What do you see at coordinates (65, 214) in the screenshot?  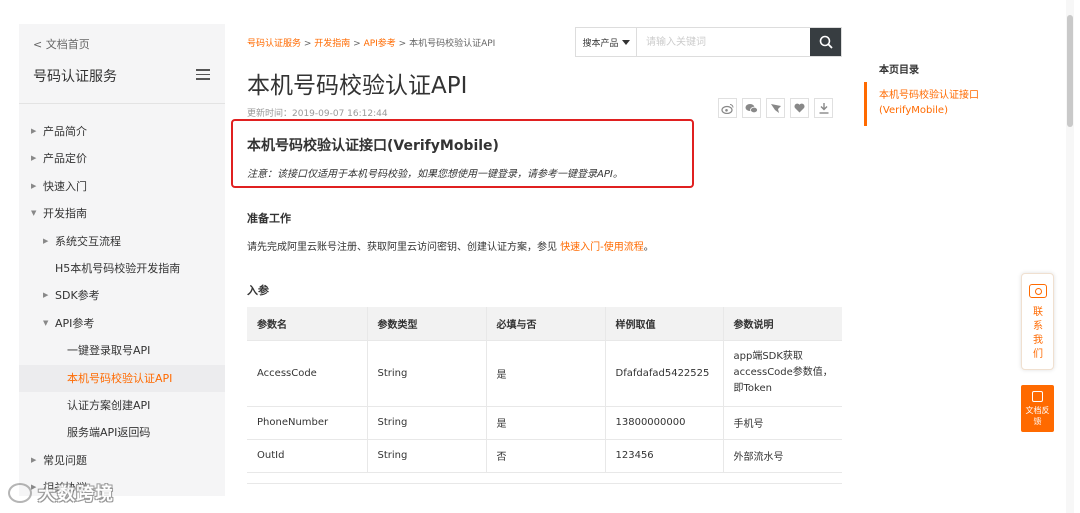 I see `sidebar-item-label: 开发指南` at bounding box center [65, 214].